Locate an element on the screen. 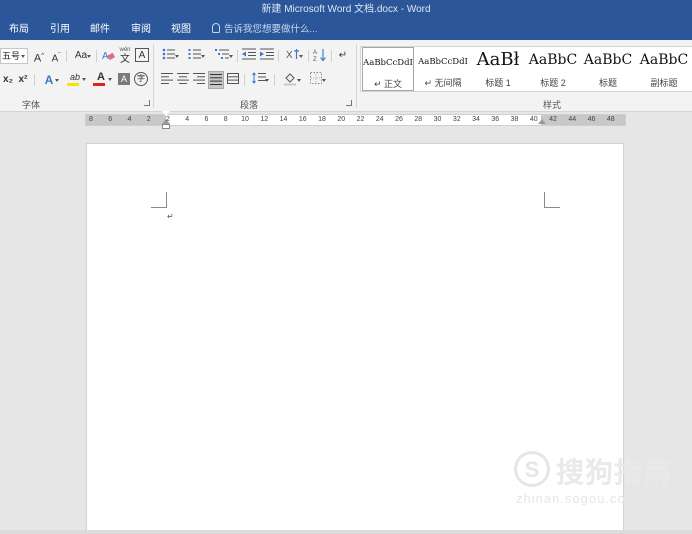 This screenshot has width=692, height=534. caret-down-icon: ˇ is located at coordinates (59, 56).